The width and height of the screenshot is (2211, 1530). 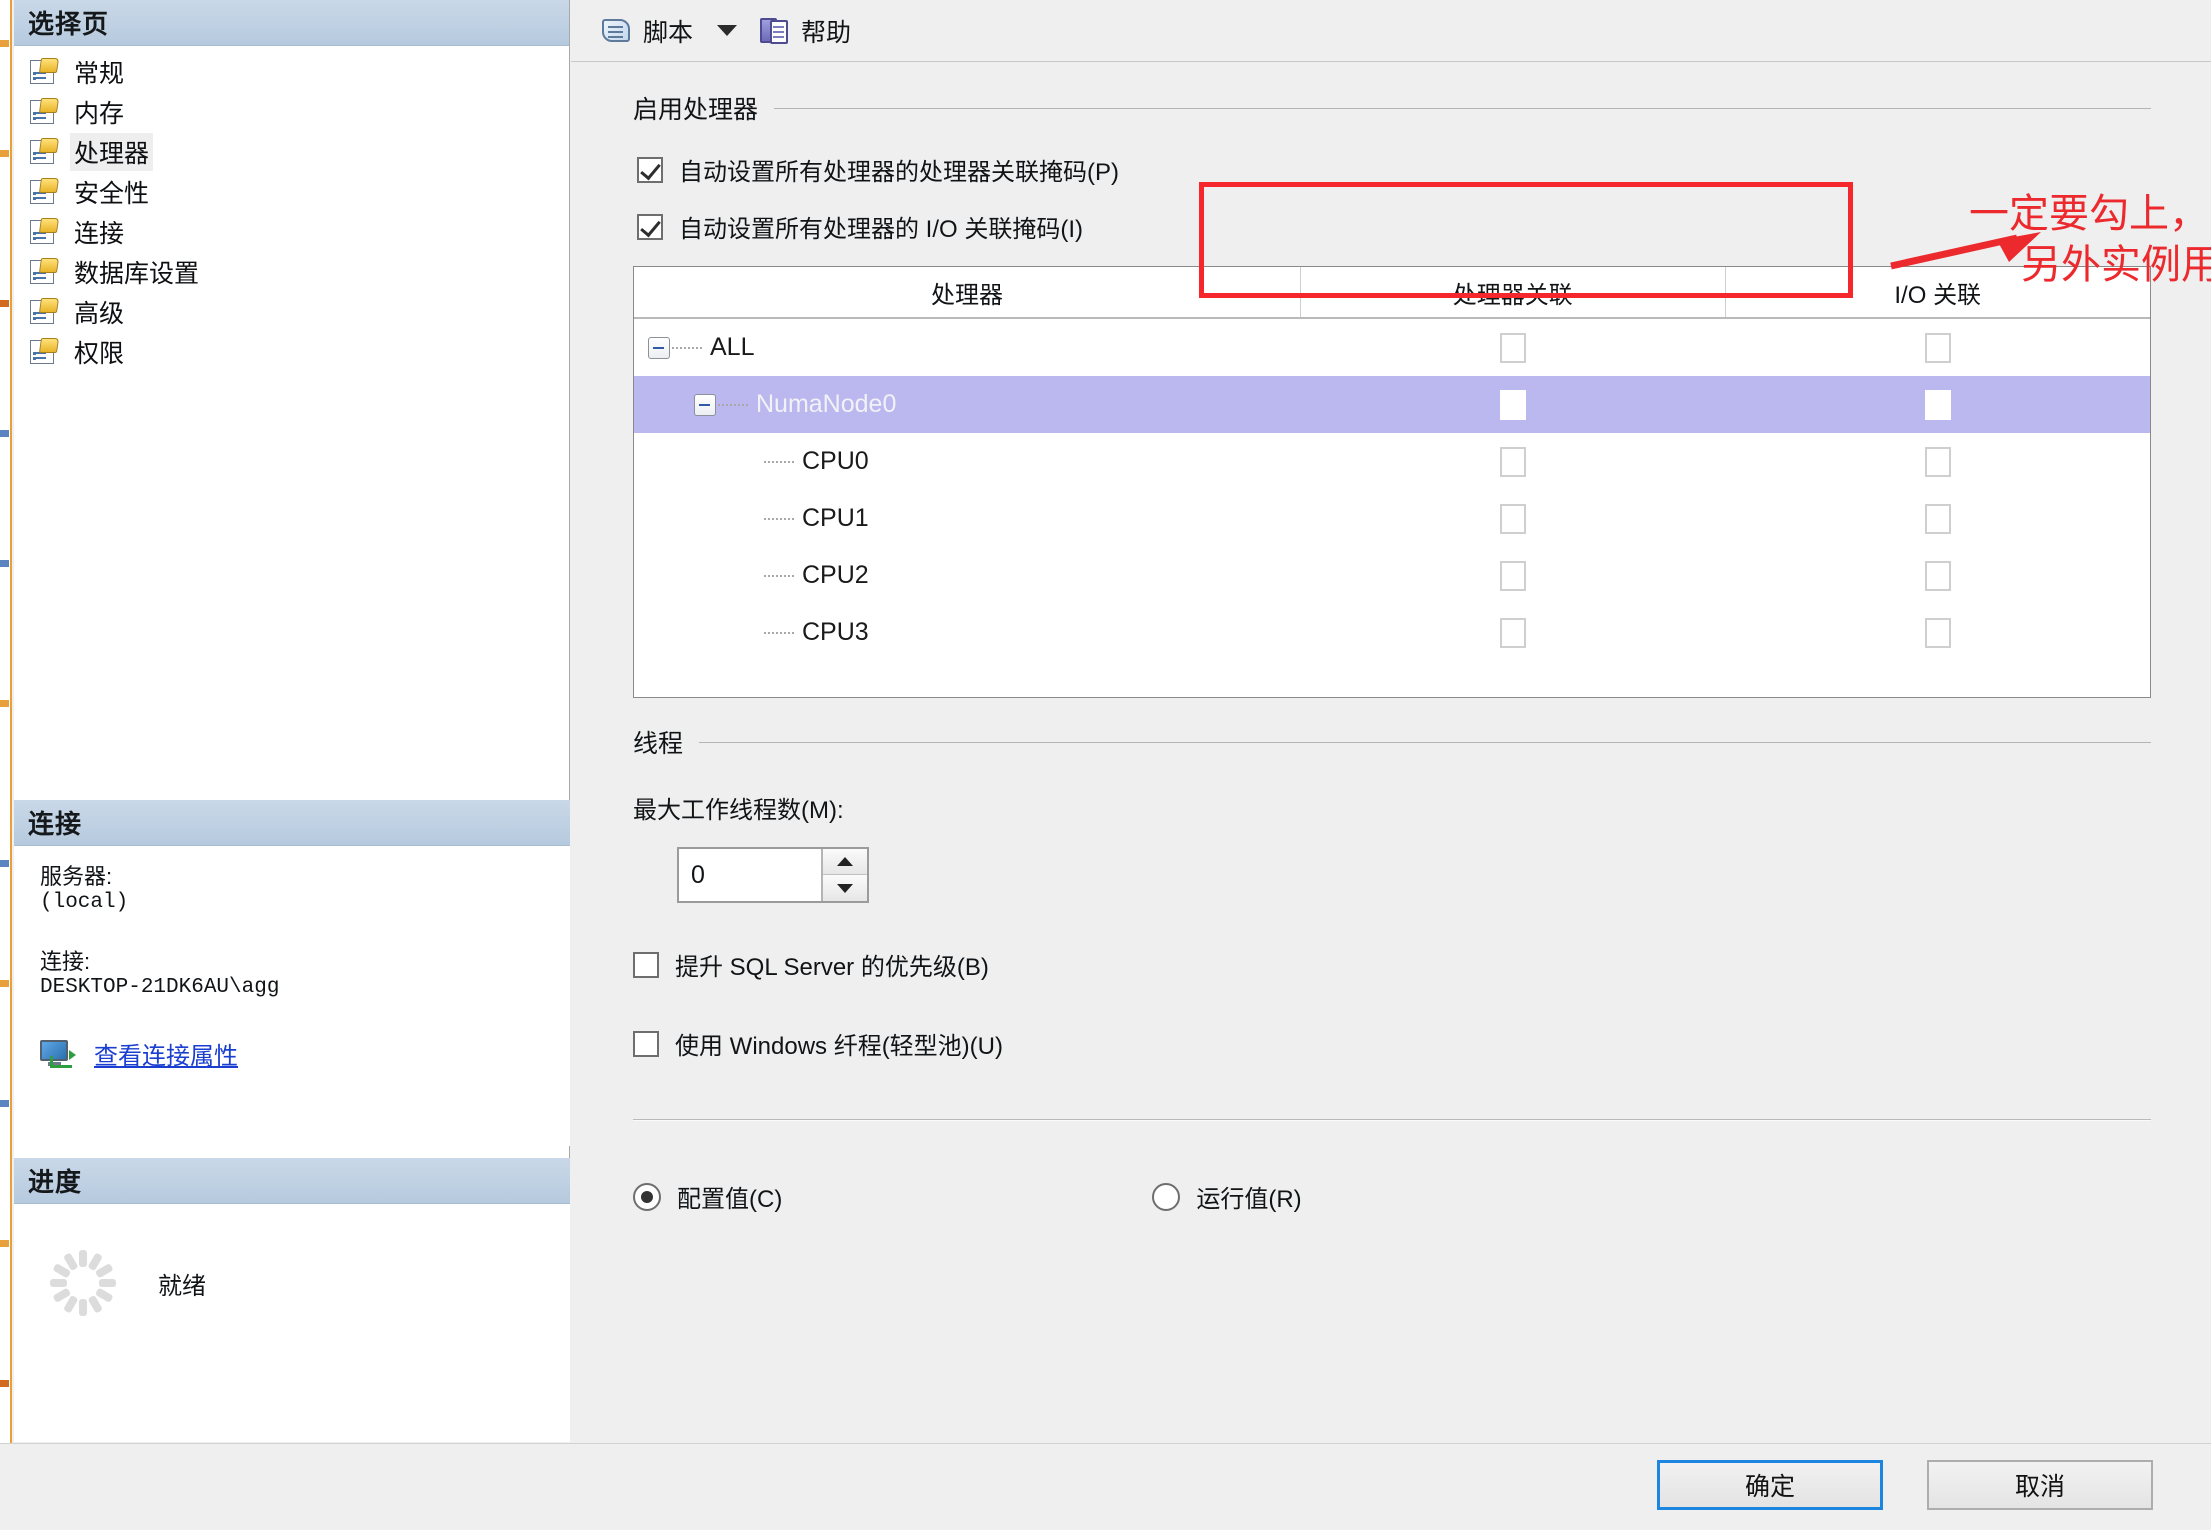 What do you see at coordinates (292, 1270) in the screenshot?
I see `progress-status-row: 就绪` at bounding box center [292, 1270].